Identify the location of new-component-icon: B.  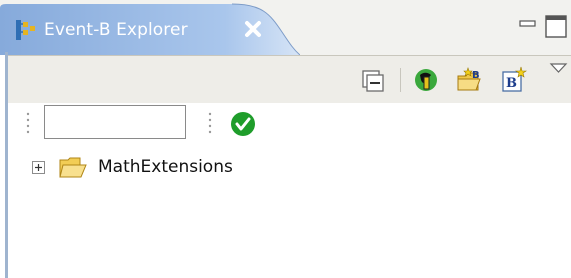
(470, 80).